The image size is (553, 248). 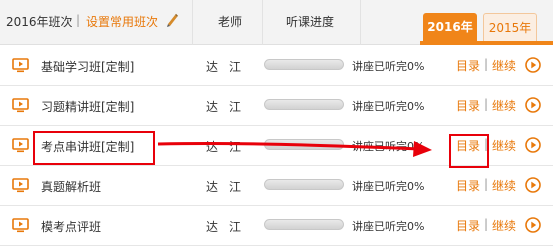 What do you see at coordinates (172, 20) in the screenshot?
I see `pencil-icon` at bounding box center [172, 20].